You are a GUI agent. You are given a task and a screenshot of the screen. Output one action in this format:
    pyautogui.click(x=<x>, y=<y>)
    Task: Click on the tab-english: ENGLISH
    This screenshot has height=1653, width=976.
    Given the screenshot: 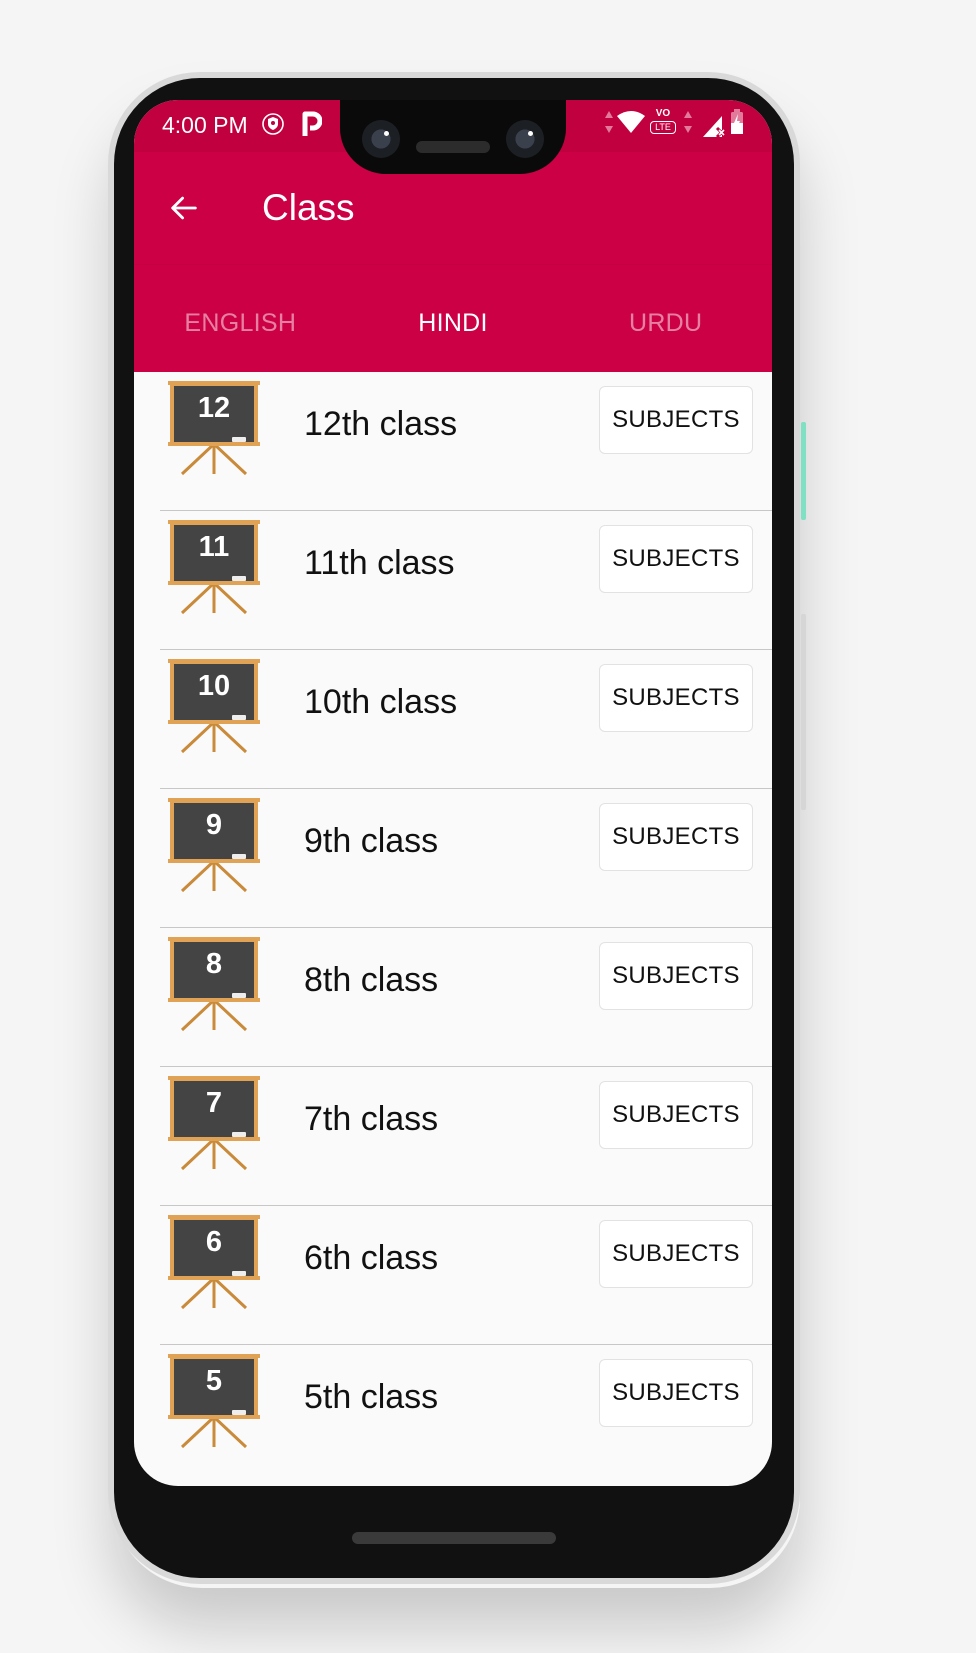 What is the action you would take?
    pyautogui.click(x=240, y=319)
    